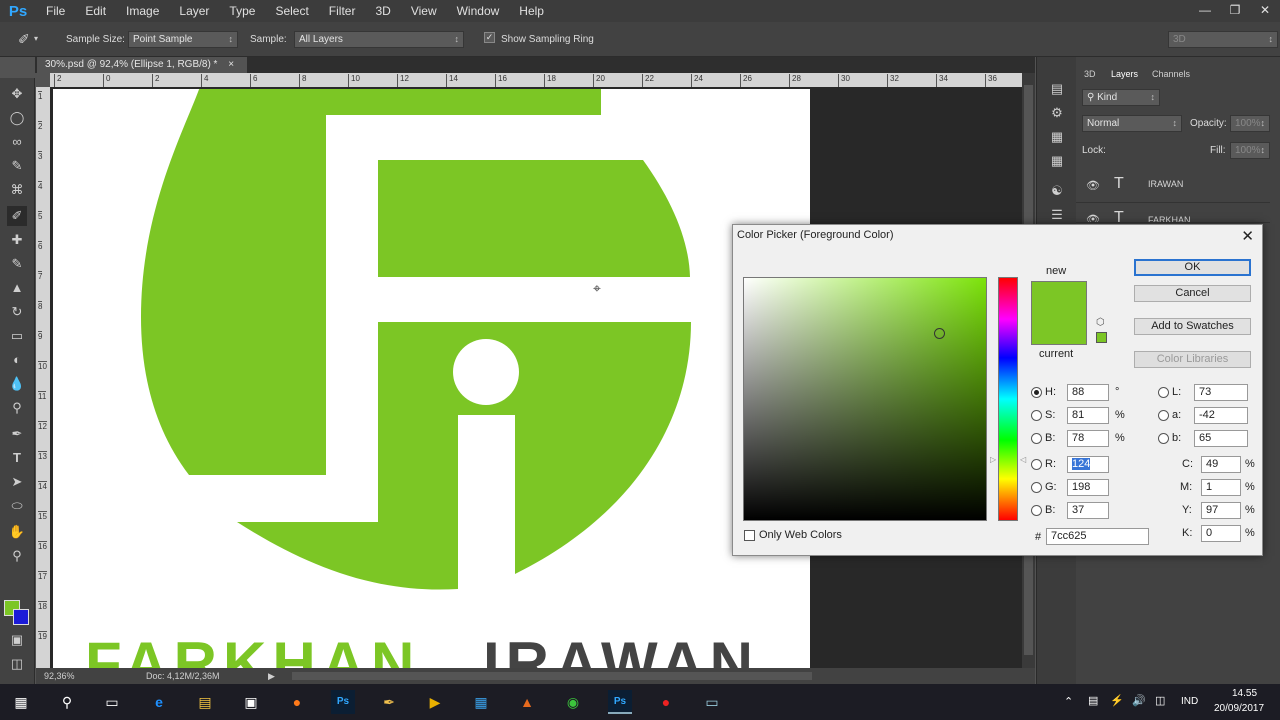  I want to click on menu-3d: 3D, so click(382, 11).